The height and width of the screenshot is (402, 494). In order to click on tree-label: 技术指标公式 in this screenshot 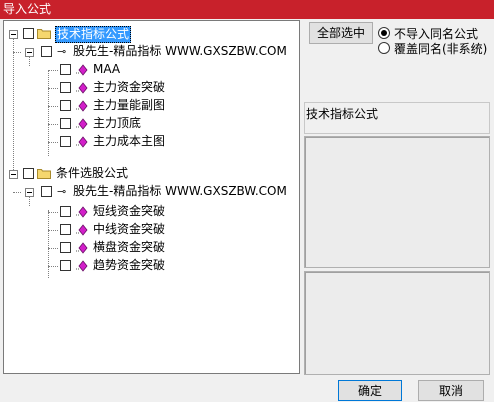, I will do `click(93, 34)`.